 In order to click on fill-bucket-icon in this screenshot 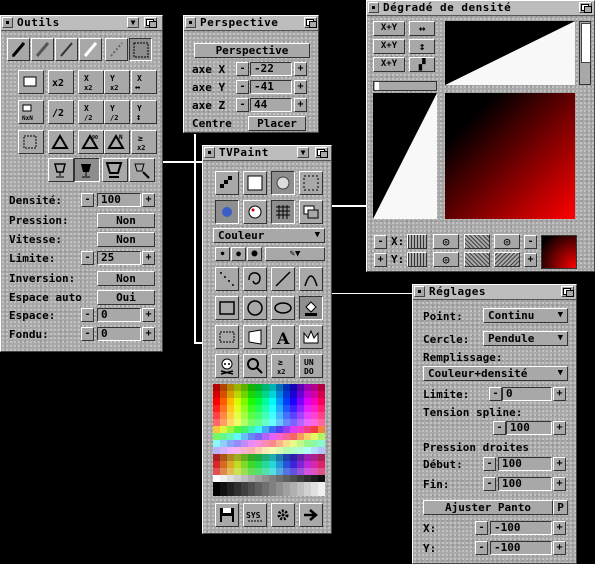, I will do `click(311, 308)`.